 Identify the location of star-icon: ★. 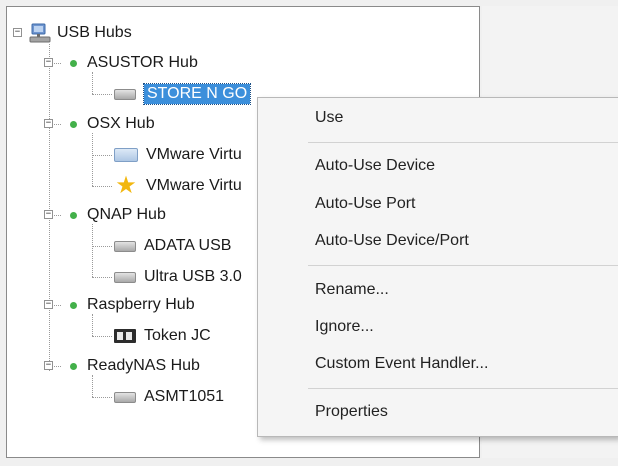
(126, 185).